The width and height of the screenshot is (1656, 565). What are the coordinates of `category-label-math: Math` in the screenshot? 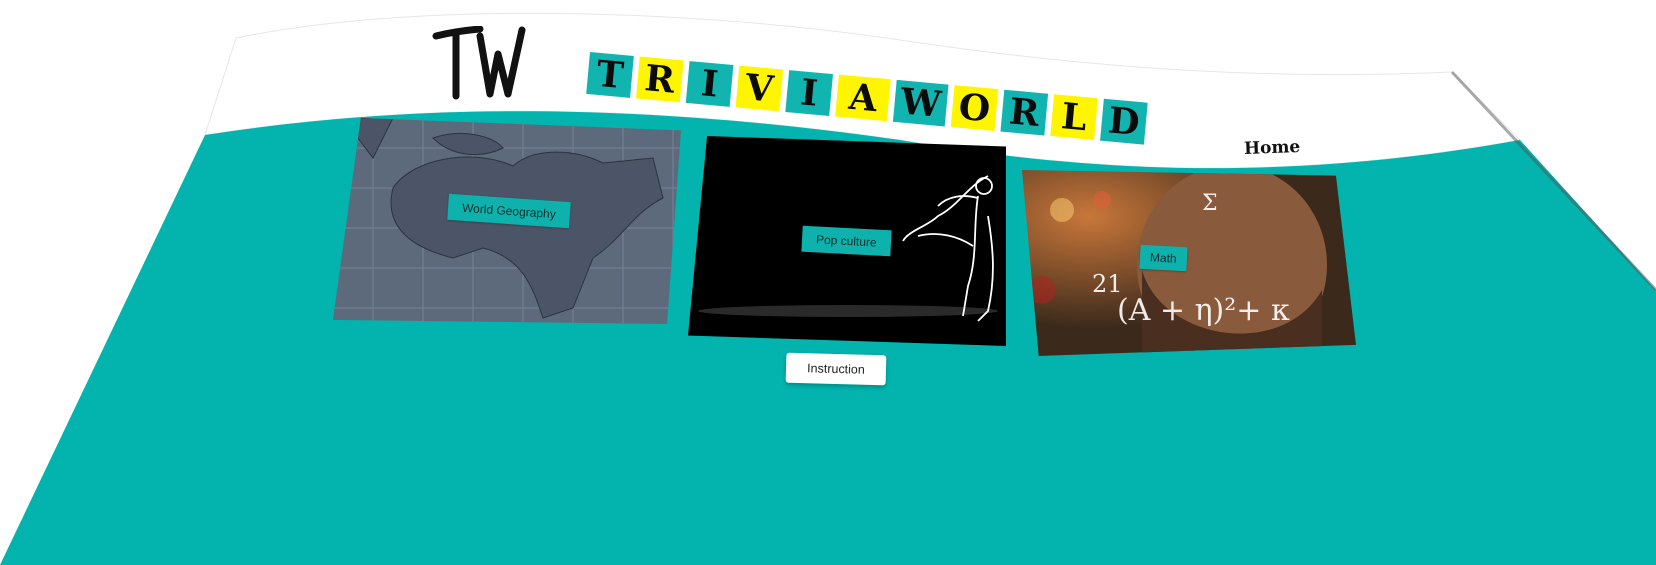 It's located at (1163, 258).